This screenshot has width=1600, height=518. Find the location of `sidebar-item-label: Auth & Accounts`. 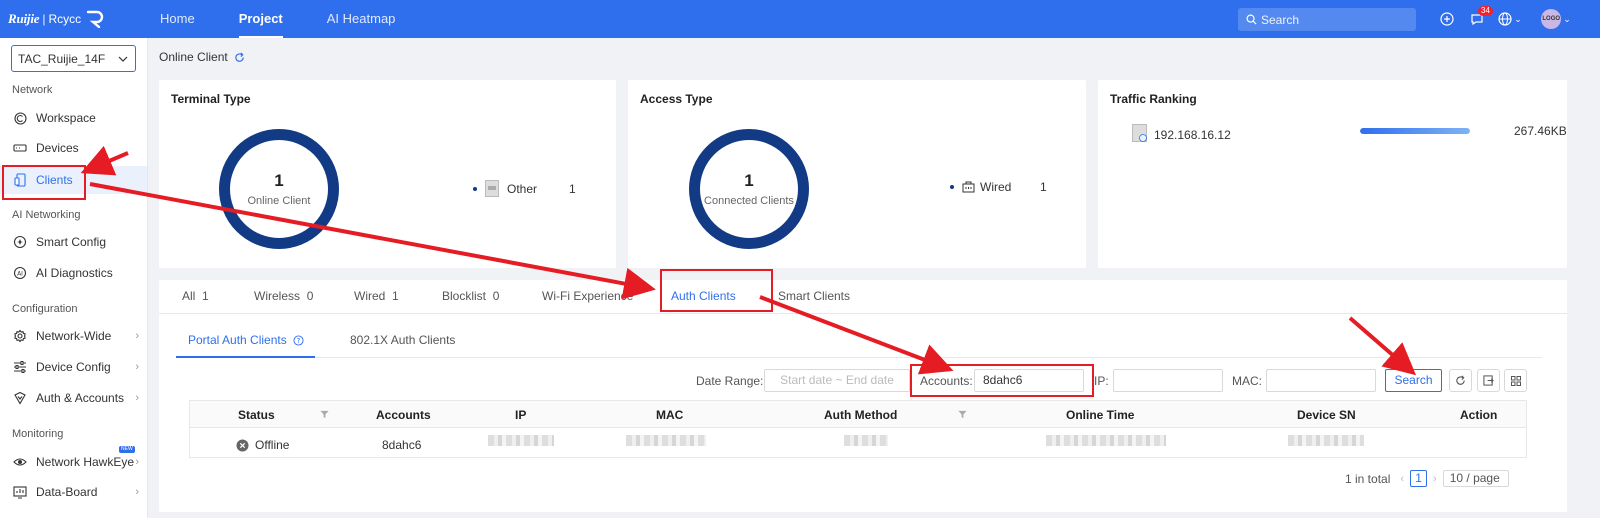

sidebar-item-label: Auth & Accounts is located at coordinates (80, 398).